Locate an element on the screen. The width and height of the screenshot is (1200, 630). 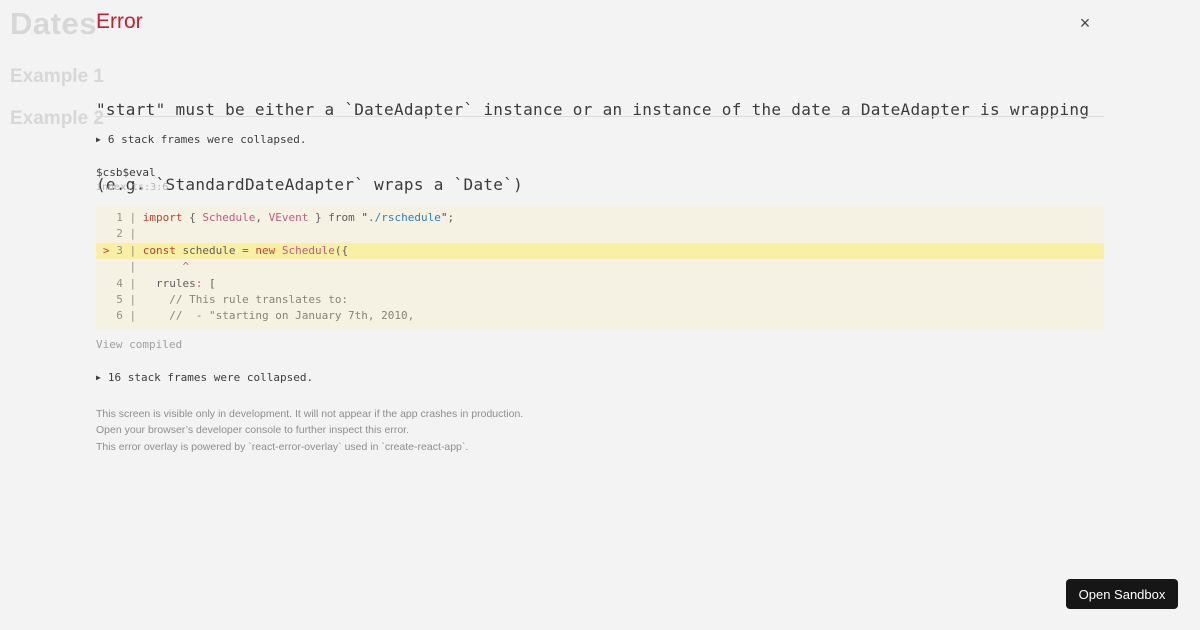
header-divider is located at coordinates (600, 116).